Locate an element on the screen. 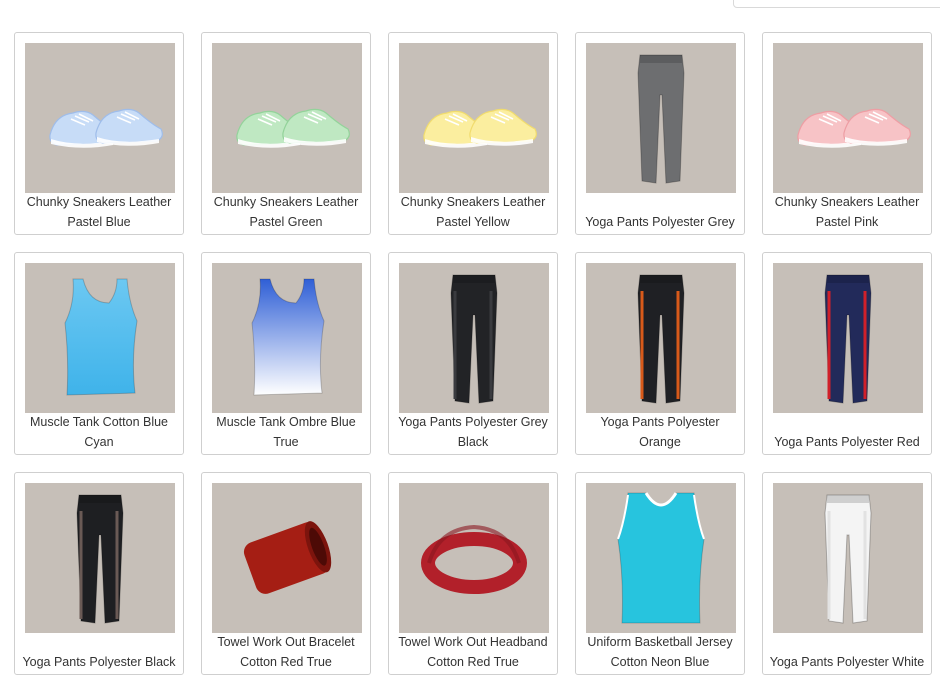  wristband-icon is located at coordinates (287, 558).